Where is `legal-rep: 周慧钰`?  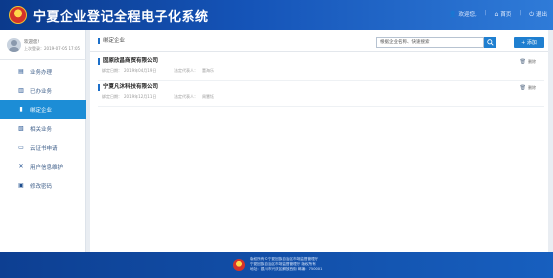
legal-rep: 周慧钰 is located at coordinates (208, 96).